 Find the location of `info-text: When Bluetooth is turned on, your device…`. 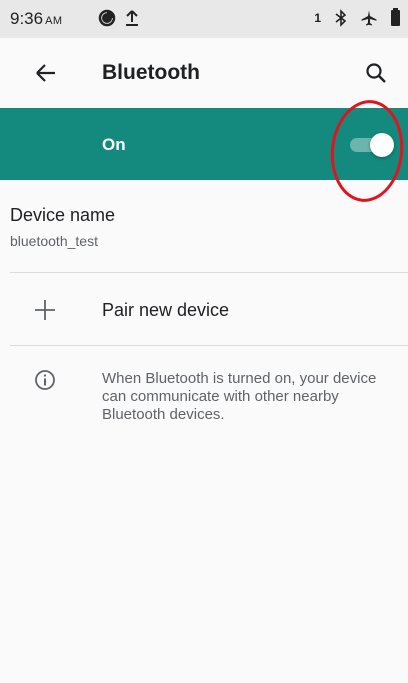

info-text: When Bluetooth is turned on, your device… is located at coordinates (239, 396).